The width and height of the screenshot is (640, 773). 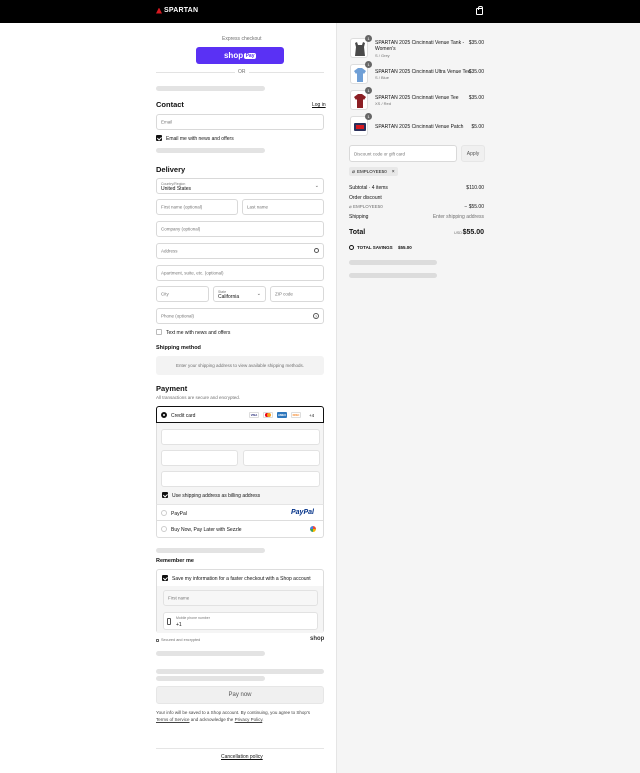 I want to click on billing-address-label: Use shipping address as billing address, so click(x=216, y=496).